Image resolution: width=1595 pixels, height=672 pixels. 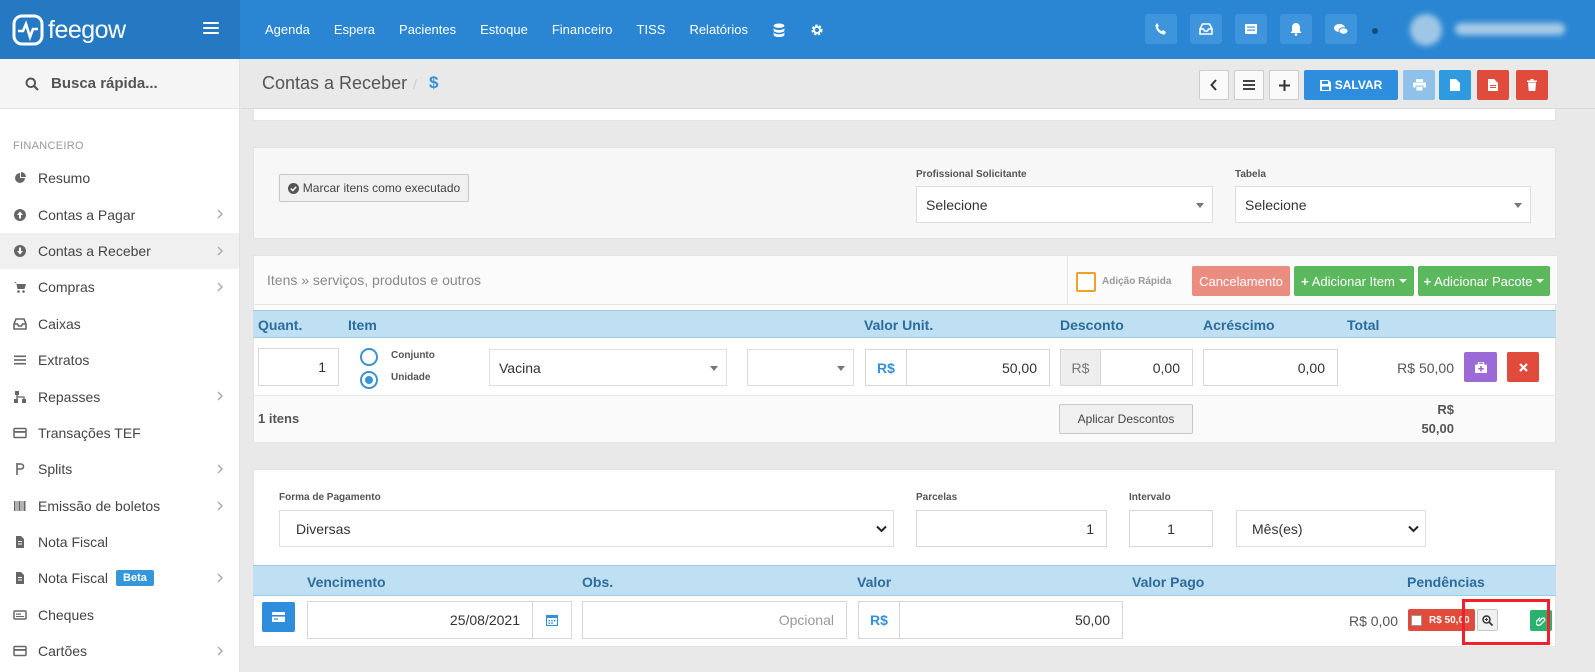 What do you see at coordinates (374, 188) in the screenshot?
I see `mark-executed-button: Marcar itens como executado` at bounding box center [374, 188].